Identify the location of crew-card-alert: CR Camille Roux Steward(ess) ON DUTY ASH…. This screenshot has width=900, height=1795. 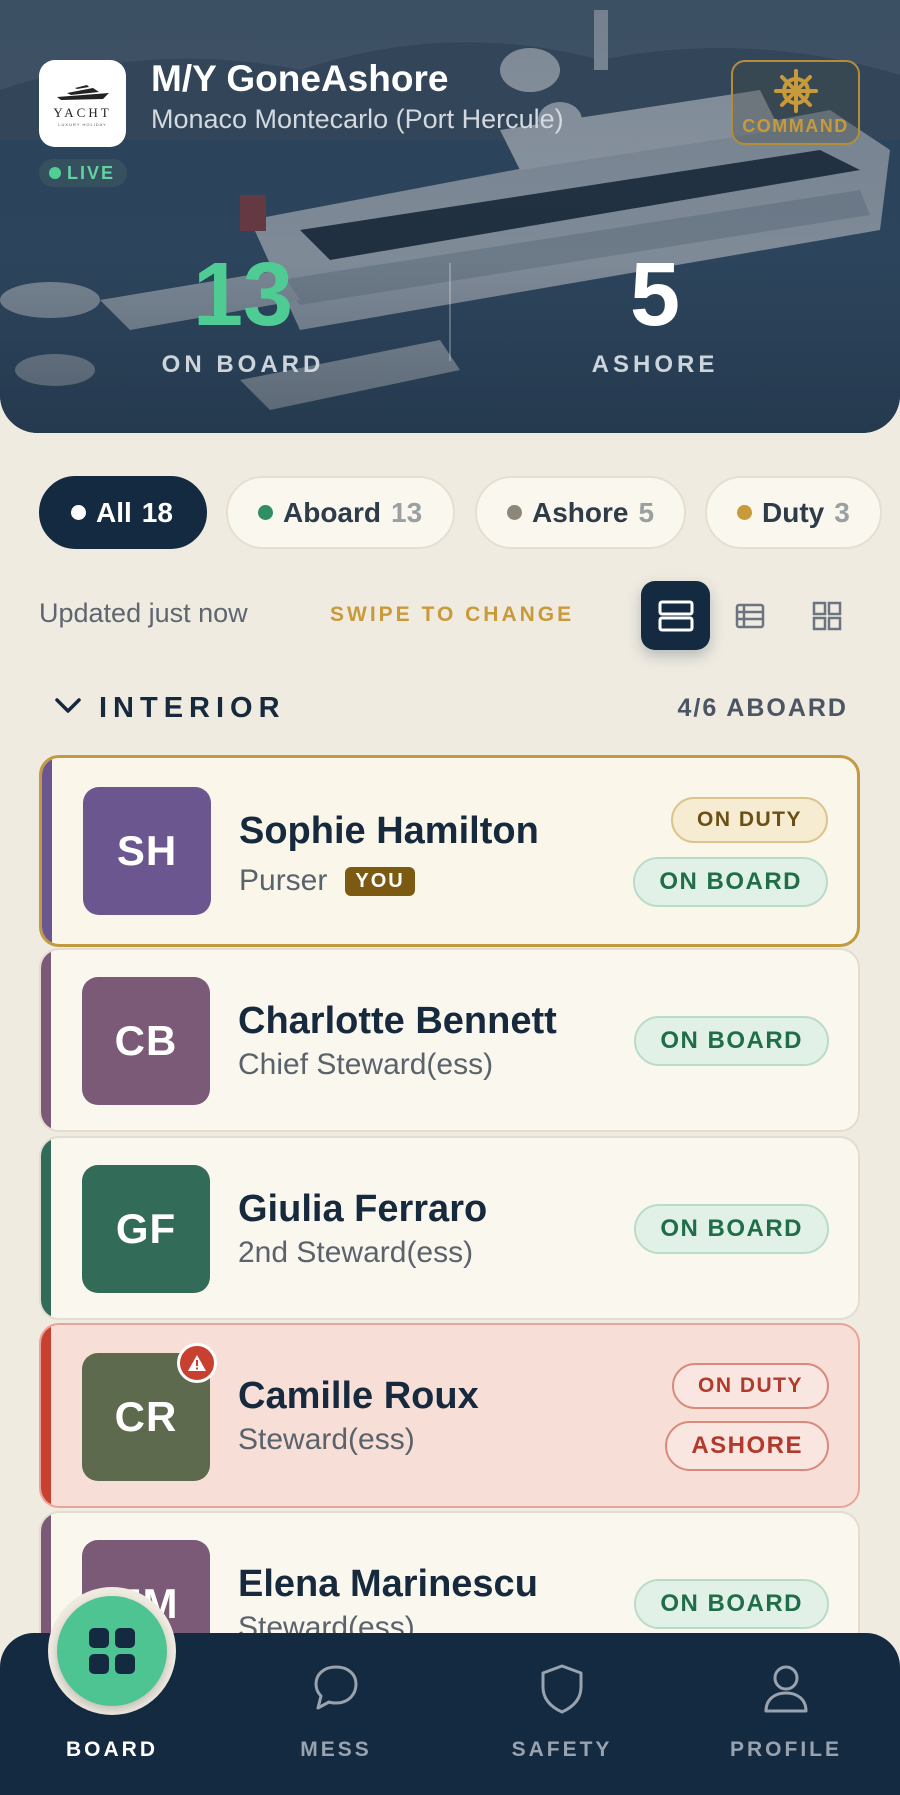
(449, 1415).